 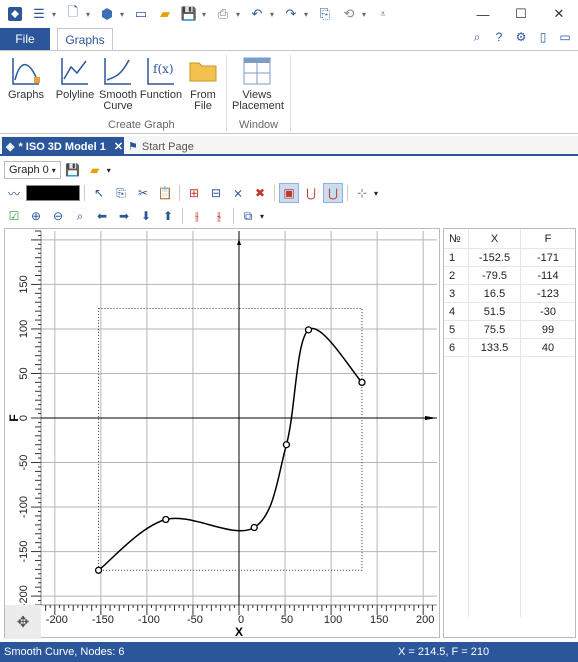 What do you see at coordinates (308, 14) in the screenshot?
I see `redo-dropdown-icon: ▾` at bounding box center [308, 14].